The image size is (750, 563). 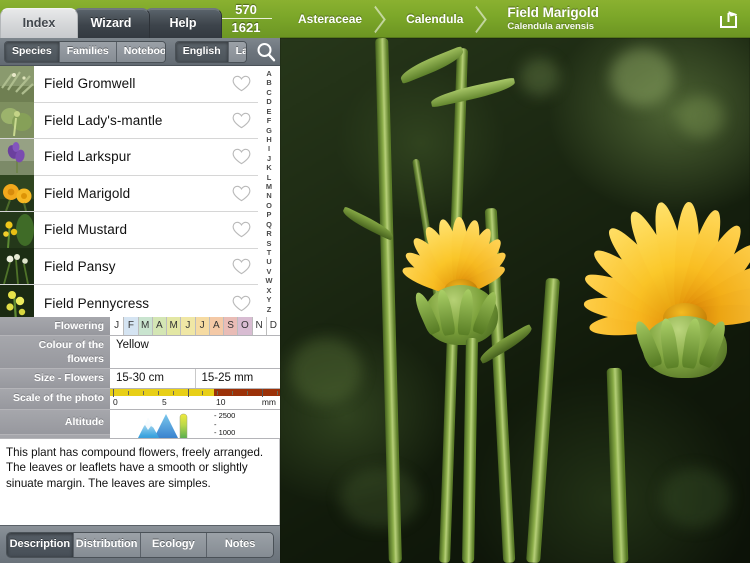 What do you see at coordinates (268, 82) in the screenshot?
I see `alpha-letter: B` at bounding box center [268, 82].